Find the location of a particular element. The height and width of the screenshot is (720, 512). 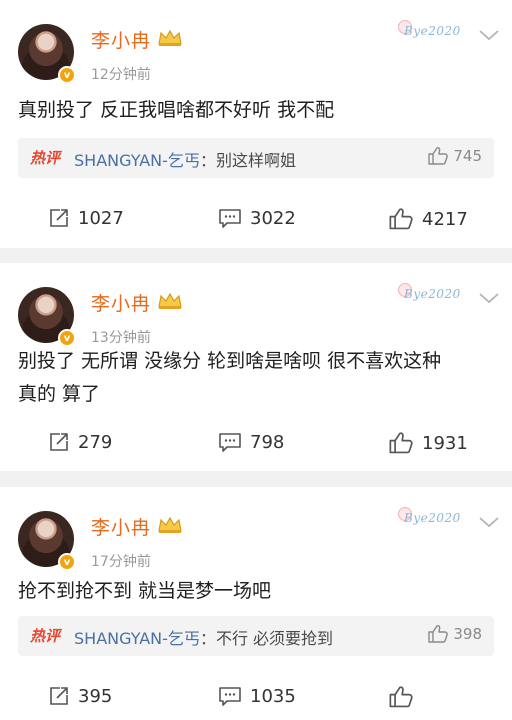

like-button: 1931 is located at coordinates (428, 443).